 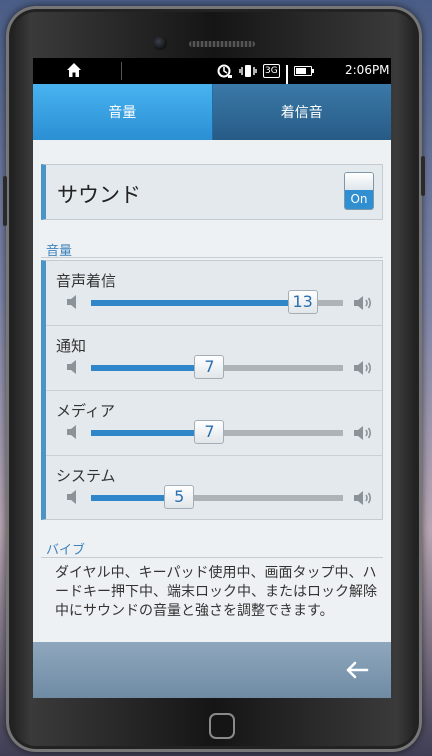 I want to click on volume-item-notification: 通知 7, so click(x=214, y=358).